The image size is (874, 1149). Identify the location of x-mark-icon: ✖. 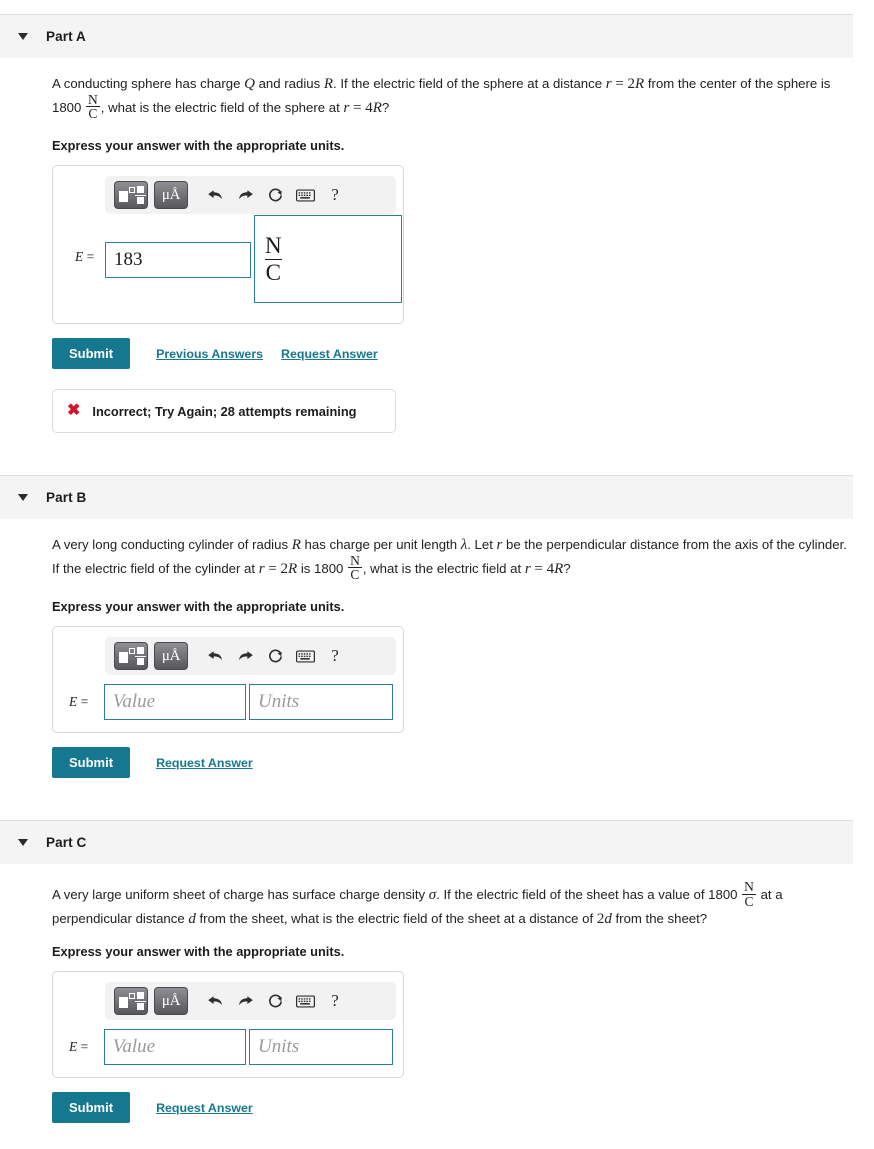
(74, 411).